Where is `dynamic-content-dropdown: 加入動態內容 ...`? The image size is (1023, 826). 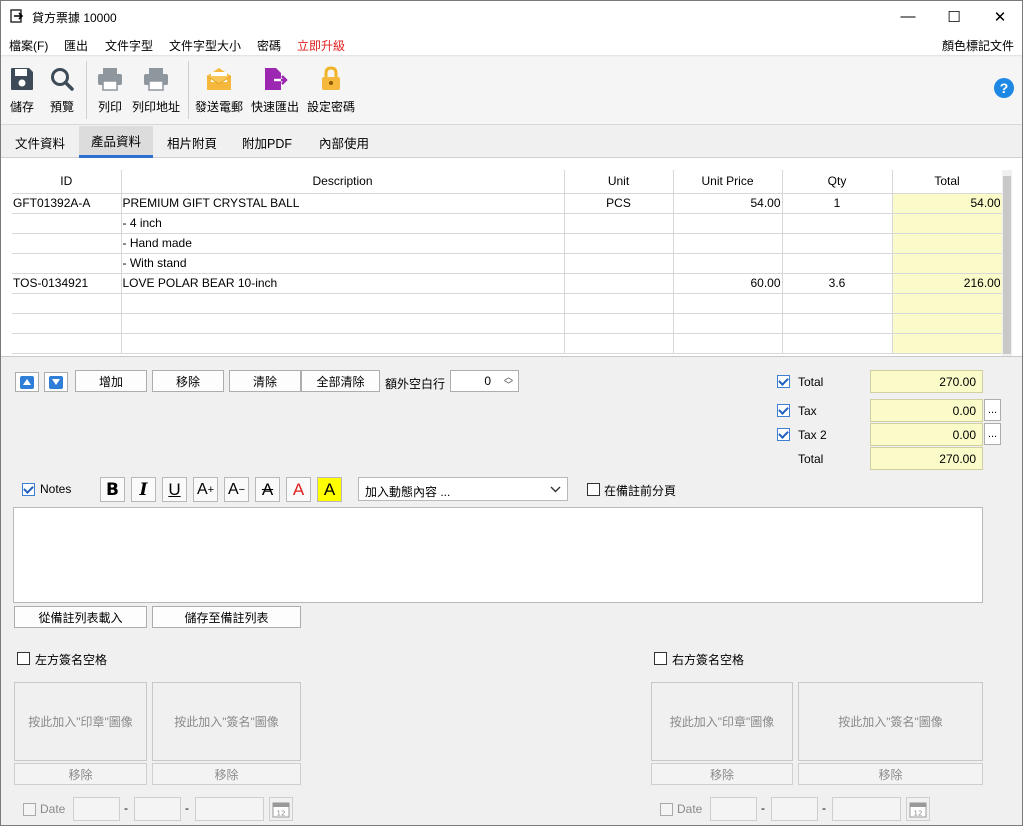
dynamic-content-dropdown: 加入動態內容 ... is located at coordinates (463, 489).